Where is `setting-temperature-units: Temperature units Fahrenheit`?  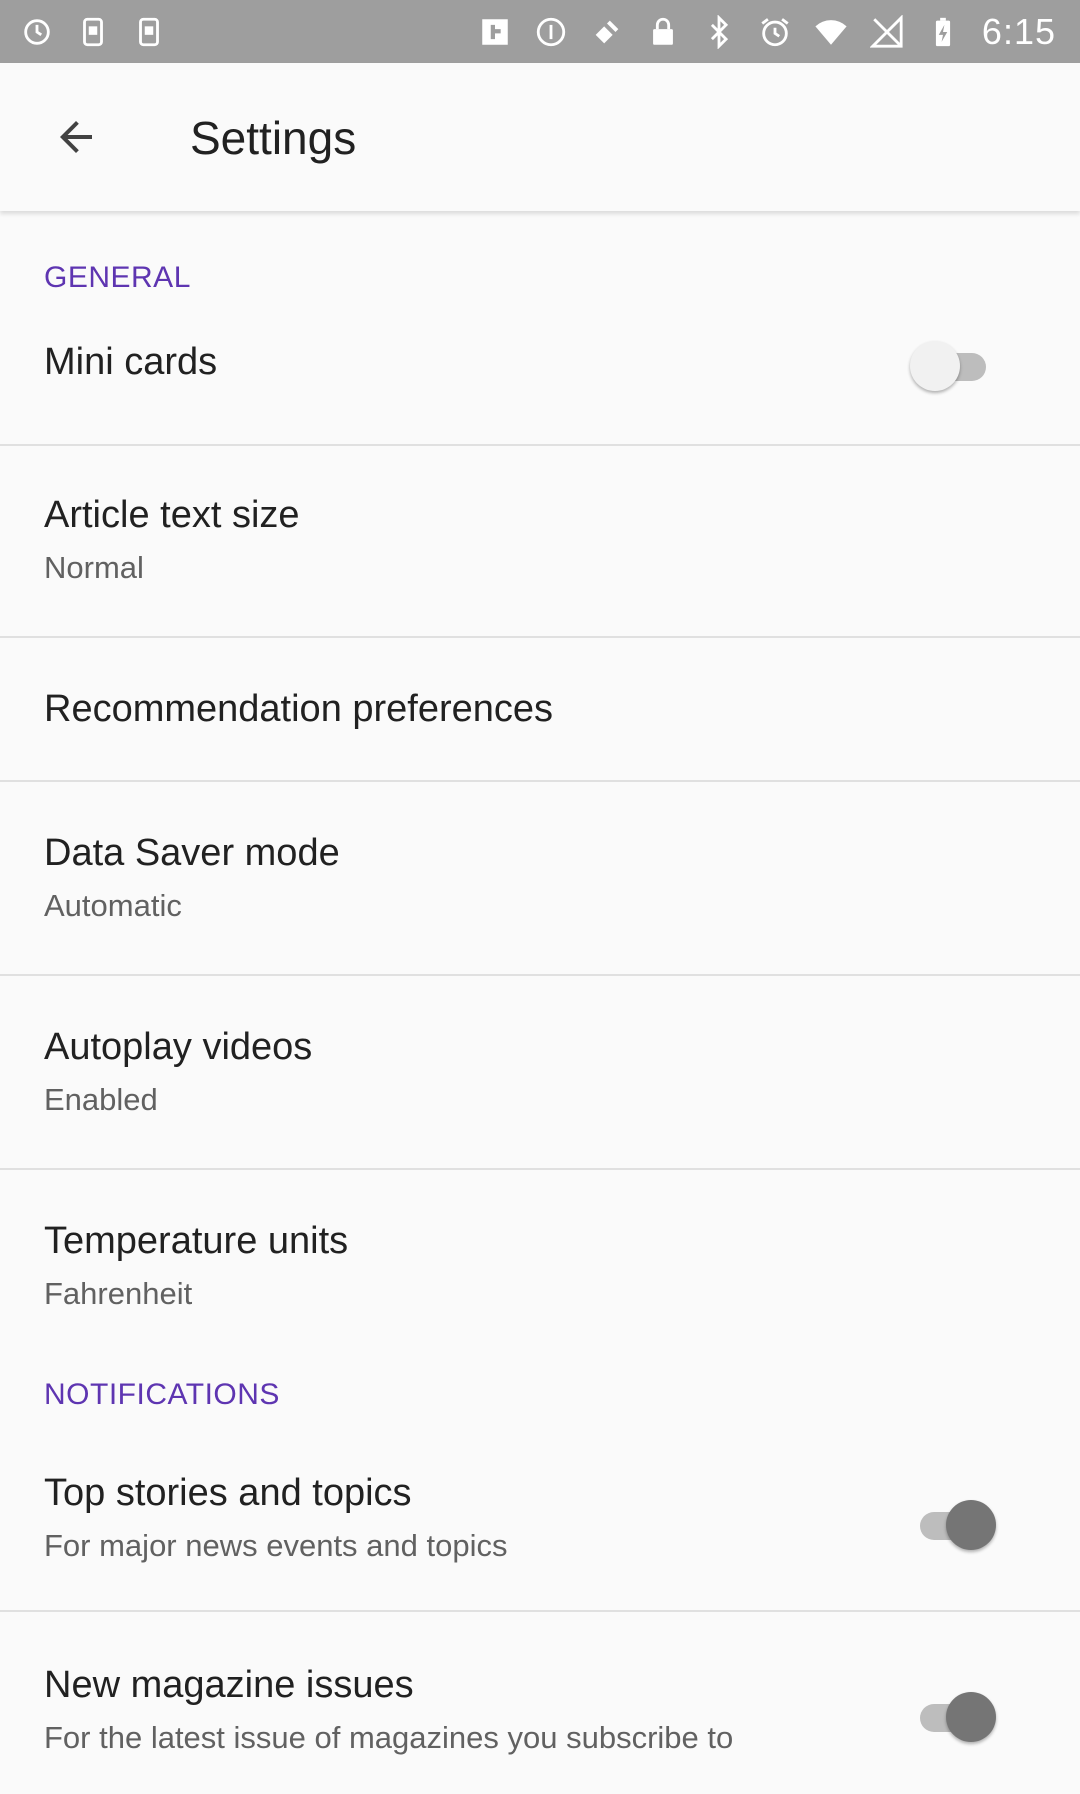 setting-temperature-units: Temperature units Fahrenheit is located at coordinates (540, 1264).